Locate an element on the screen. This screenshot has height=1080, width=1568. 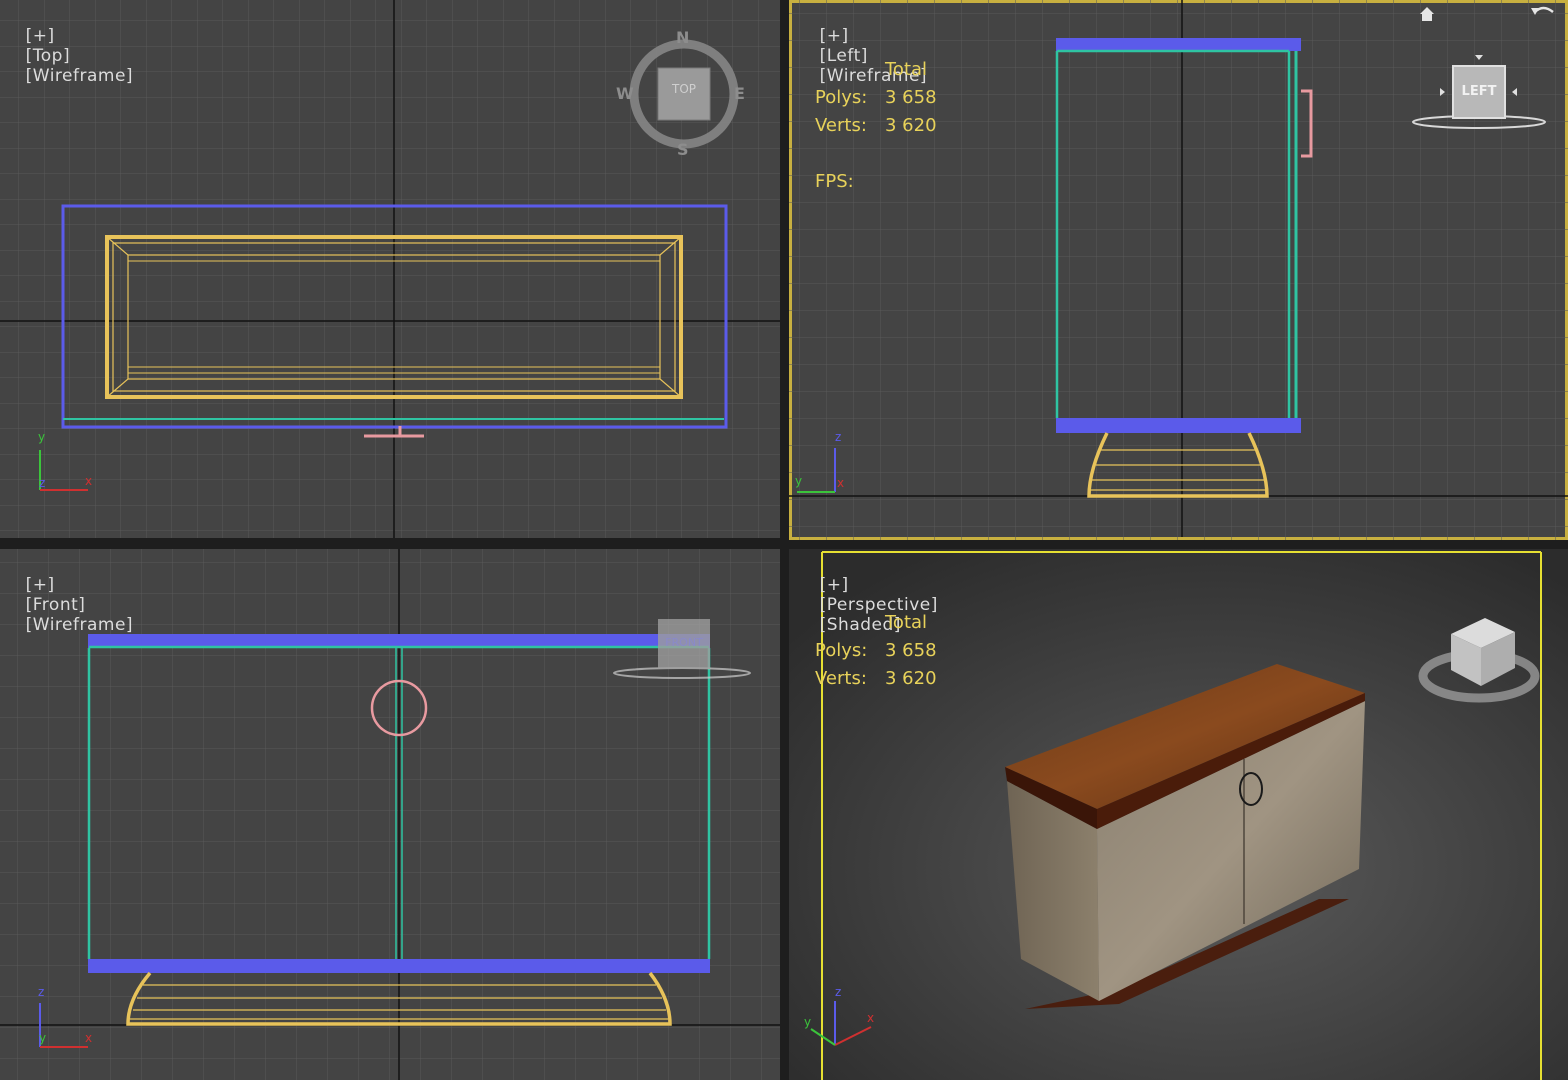
statistics-overlay: Total Polys: 3 658 Verts: 3 620 FPS: is located at coordinates (915, 126).